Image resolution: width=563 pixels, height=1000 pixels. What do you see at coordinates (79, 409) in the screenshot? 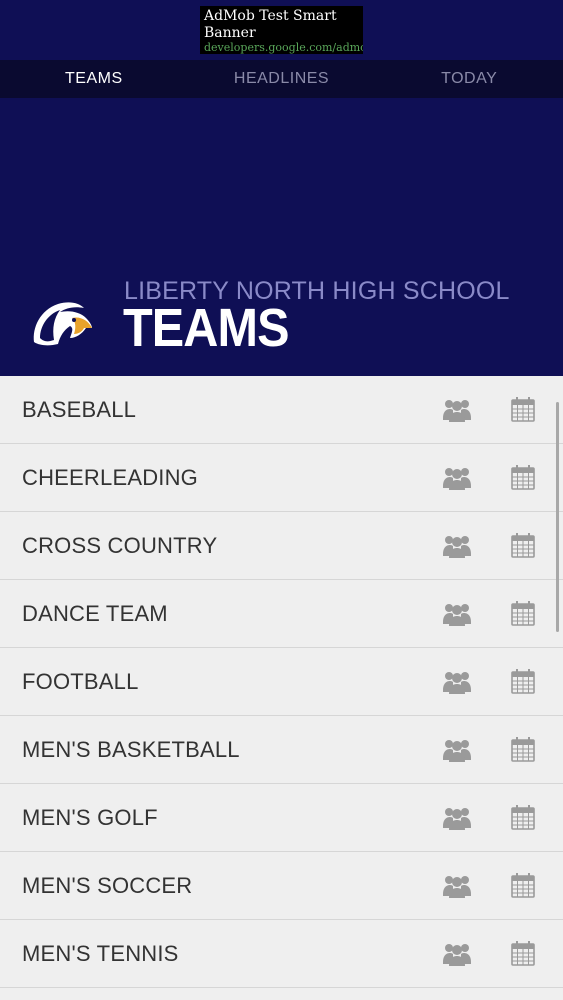
I see `team-name: BASEBALL` at bounding box center [79, 409].